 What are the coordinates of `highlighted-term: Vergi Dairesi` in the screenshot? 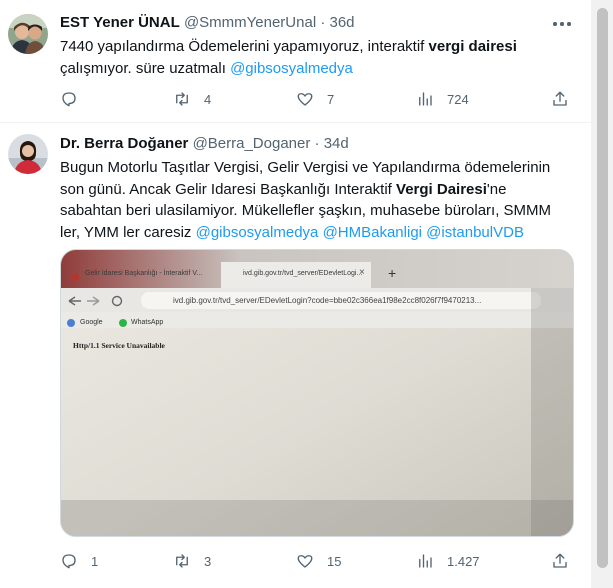 It's located at (441, 189).